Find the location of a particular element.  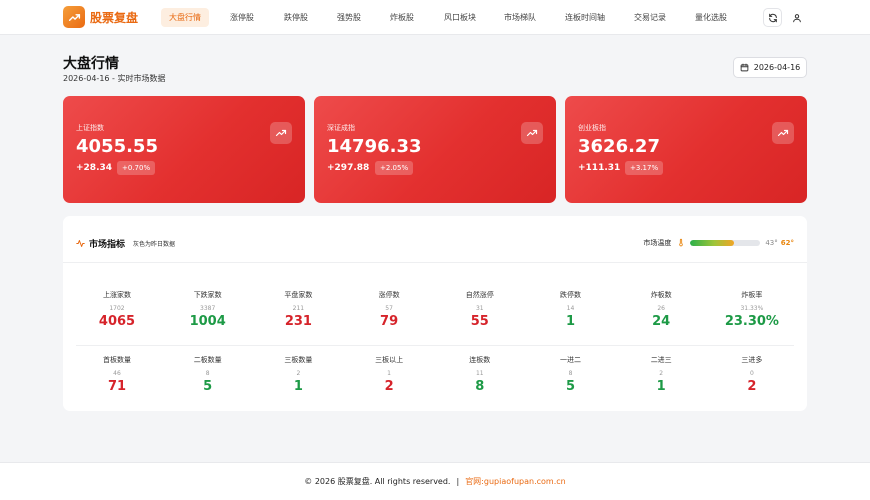

thermometer-icon is located at coordinates (681, 242).